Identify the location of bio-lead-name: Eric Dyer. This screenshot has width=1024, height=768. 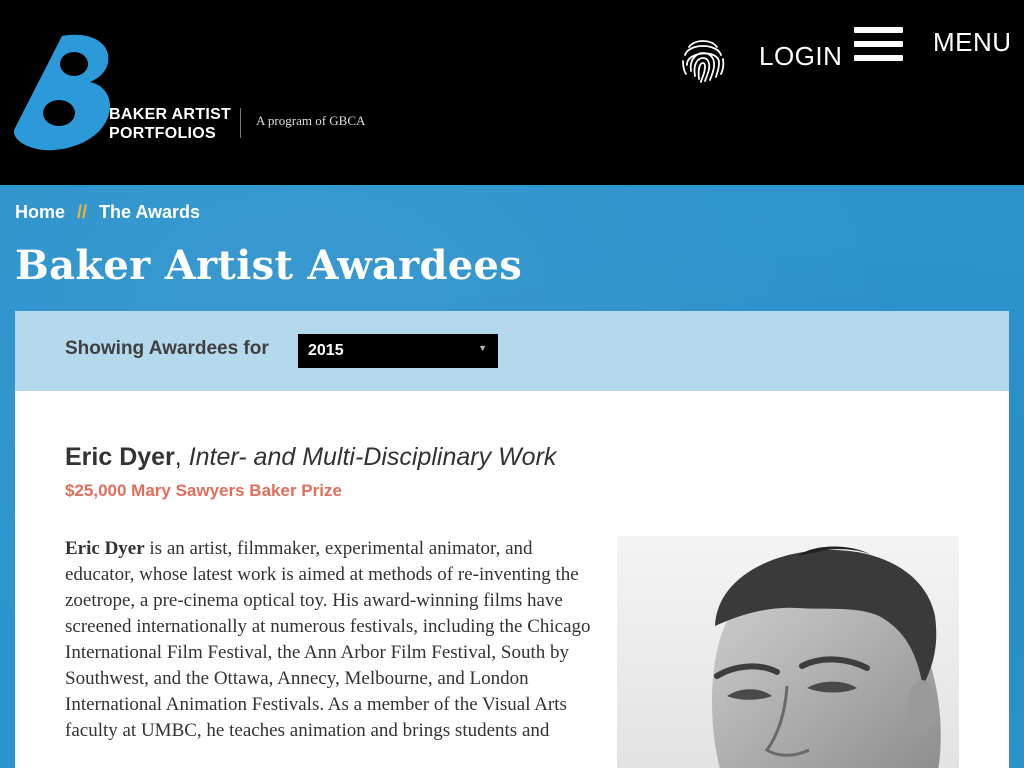
(105, 548).